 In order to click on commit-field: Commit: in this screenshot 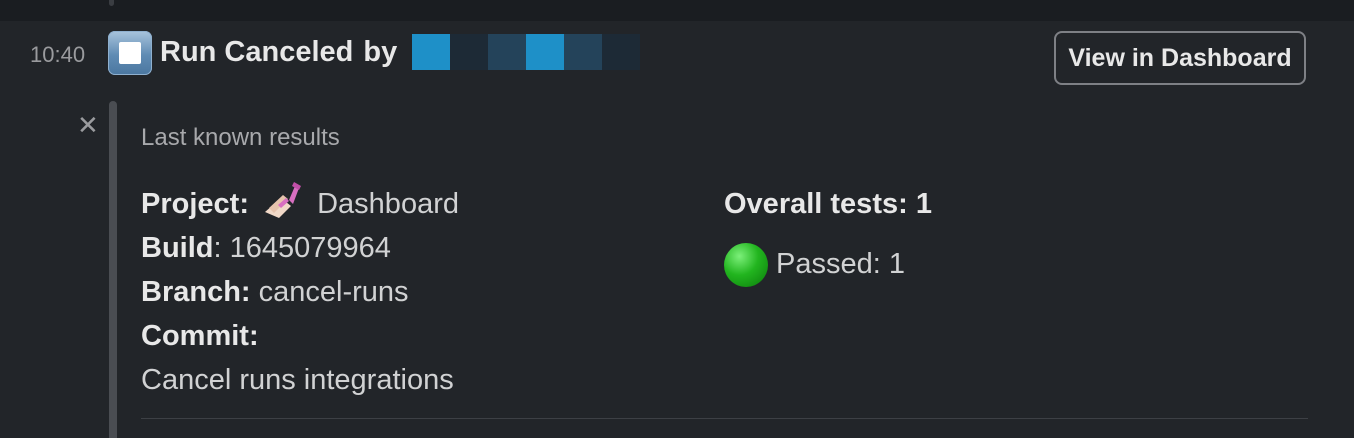, I will do `click(200, 336)`.